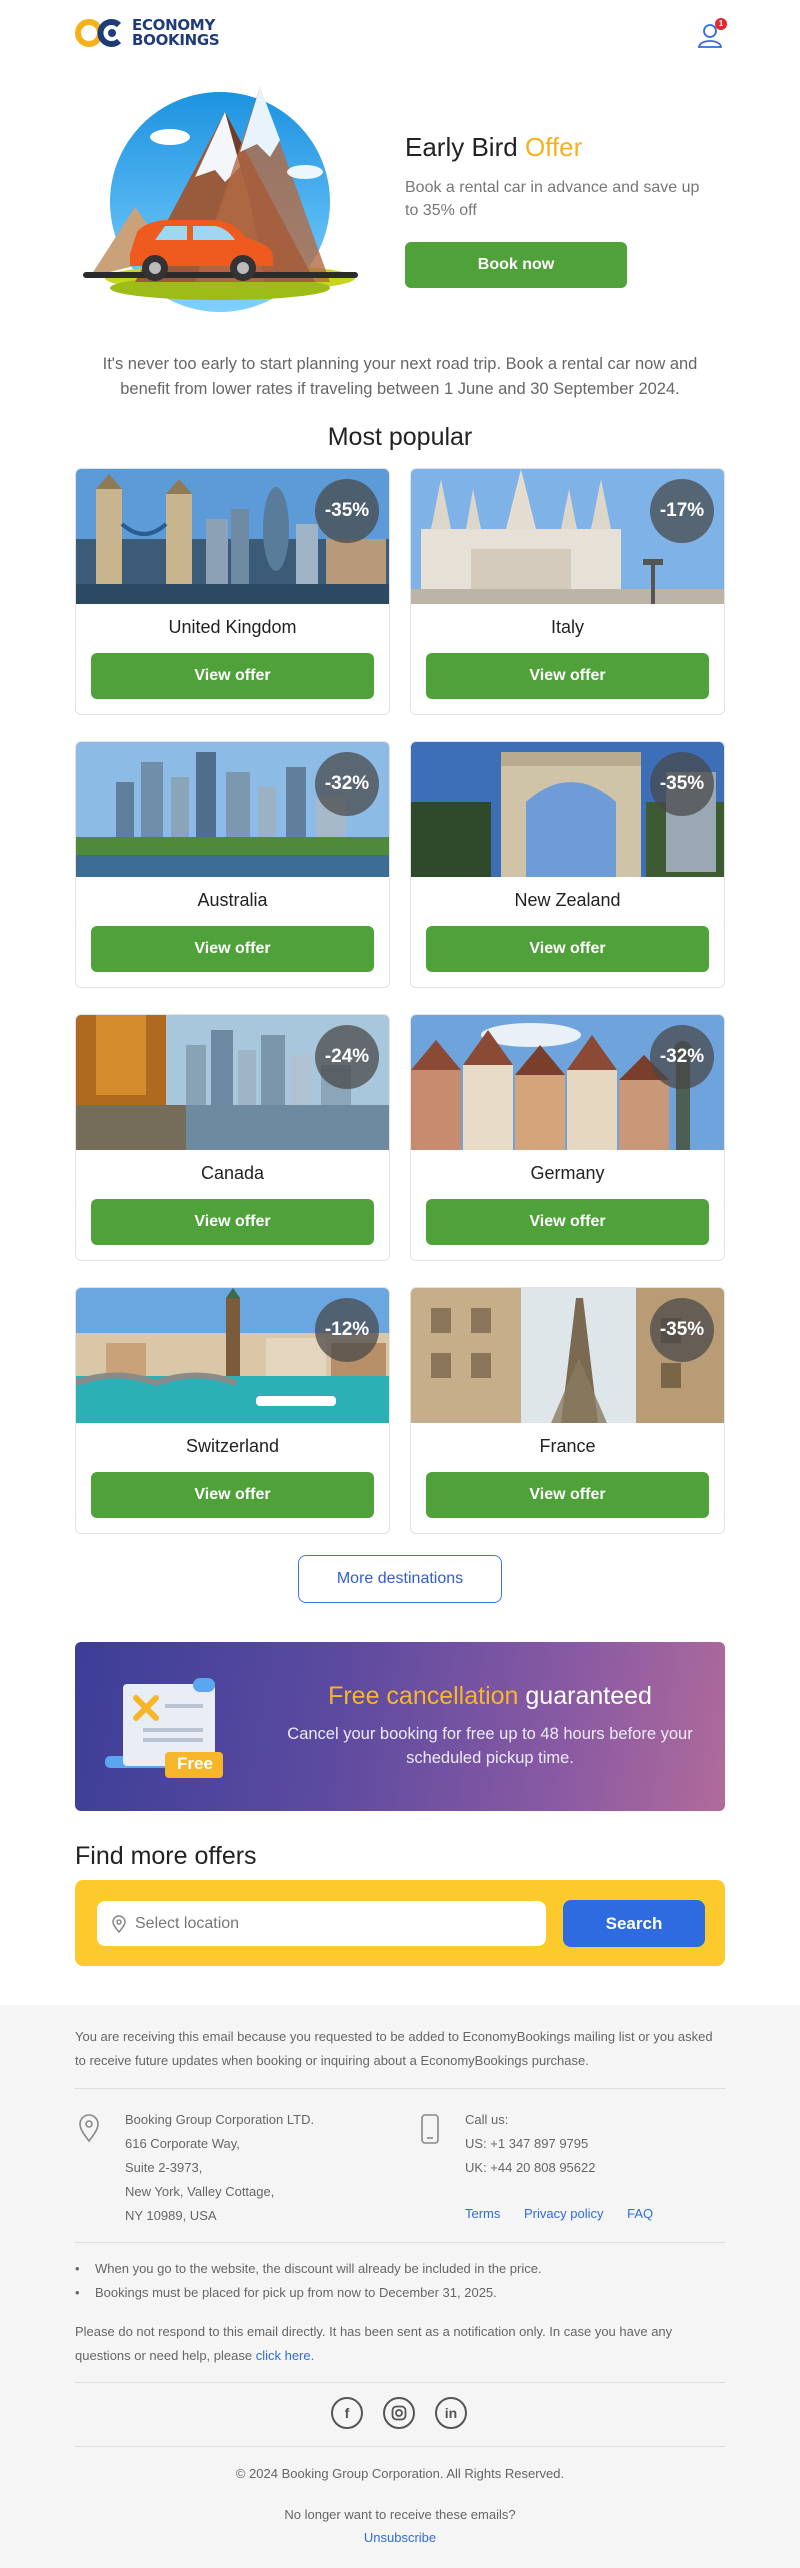  What do you see at coordinates (712, 33) in the screenshot?
I see `account-button: 1` at bounding box center [712, 33].